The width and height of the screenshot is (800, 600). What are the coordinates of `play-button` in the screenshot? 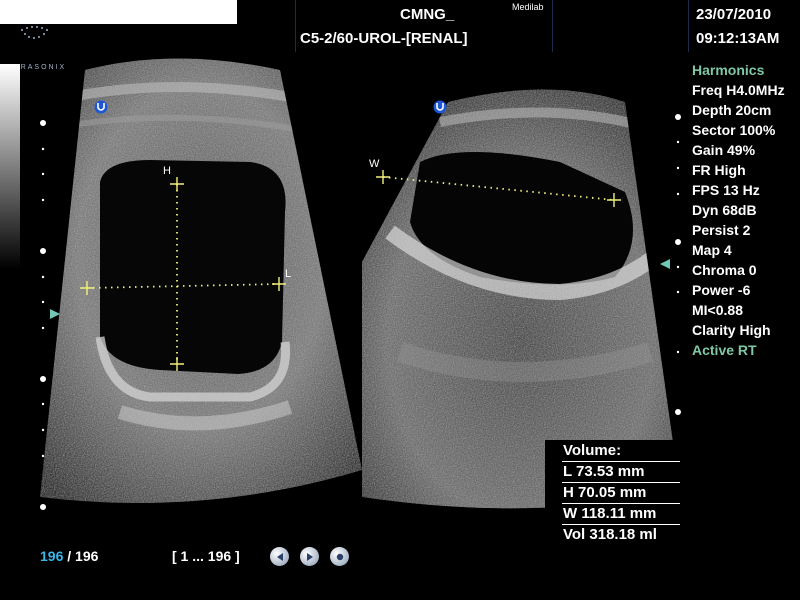 It's located at (309, 556).